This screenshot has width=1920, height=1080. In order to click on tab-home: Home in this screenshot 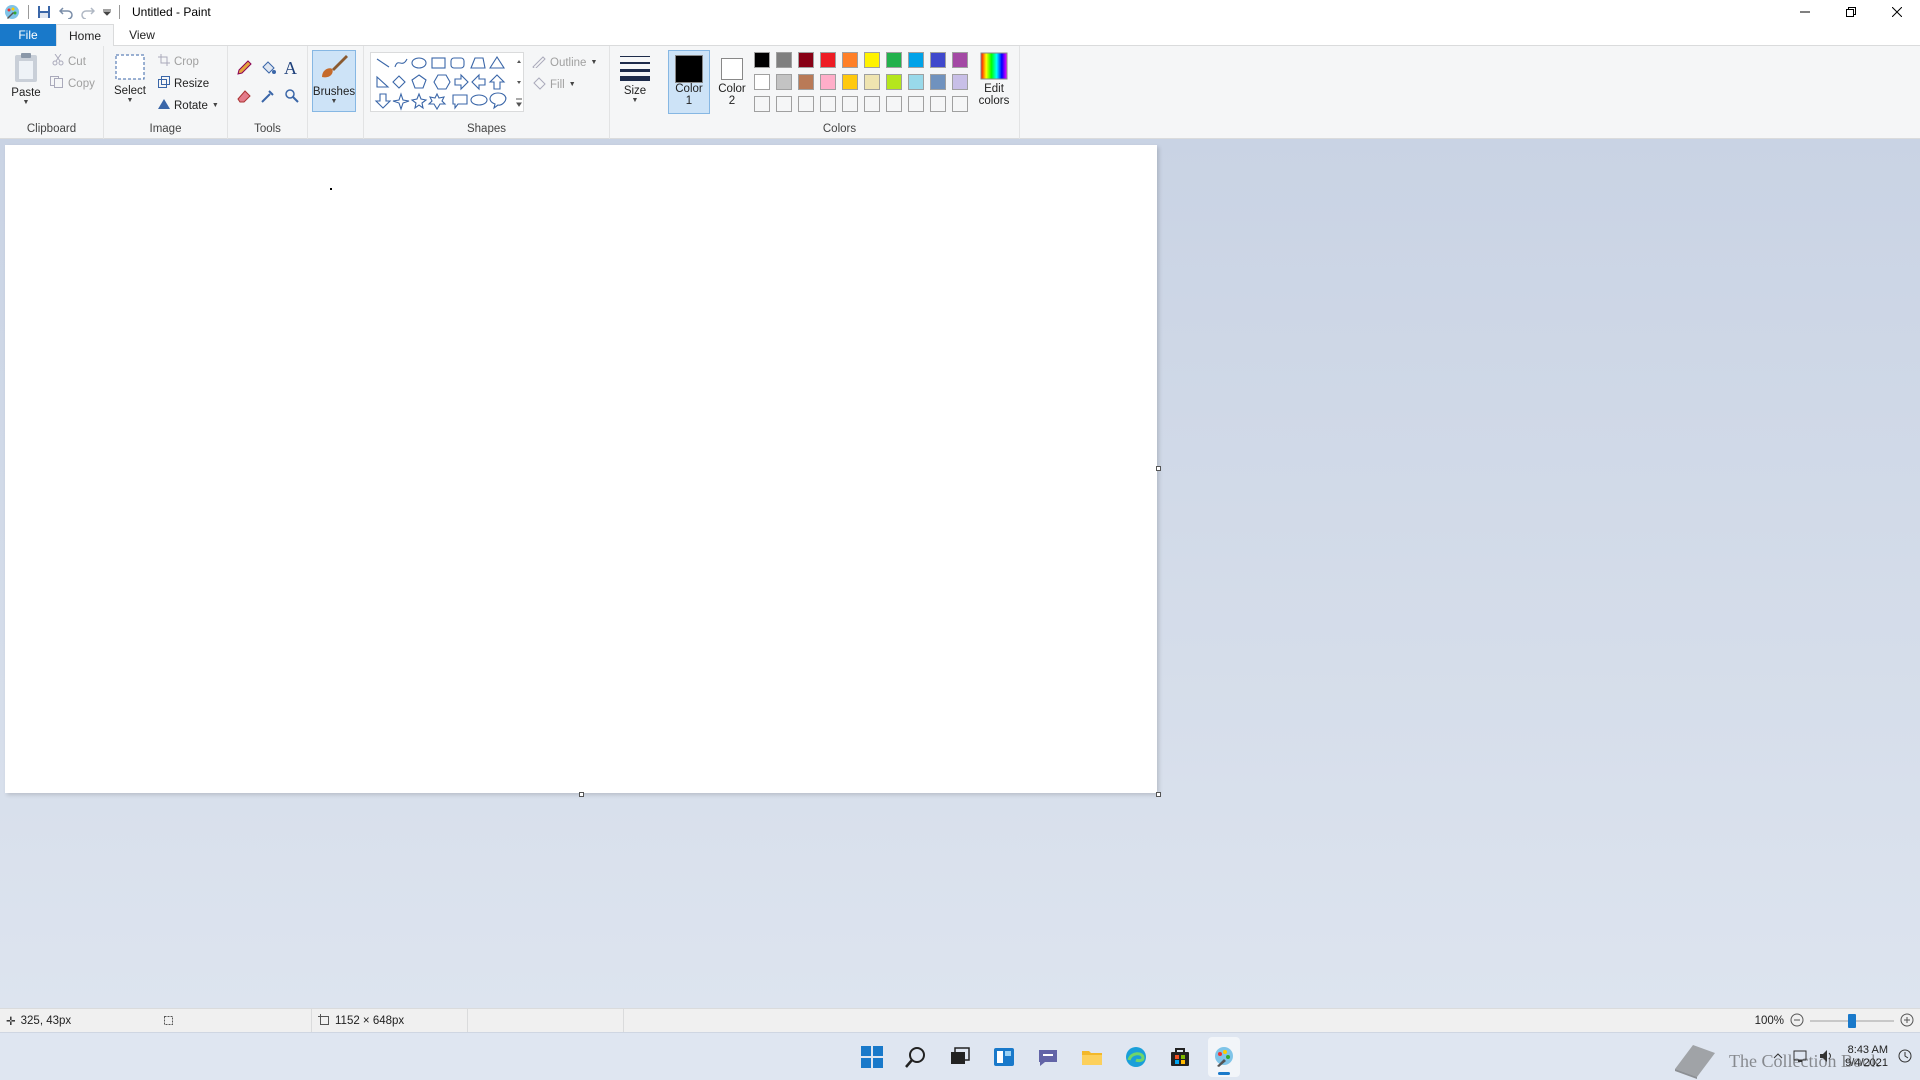, I will do `click(85, 35)`.